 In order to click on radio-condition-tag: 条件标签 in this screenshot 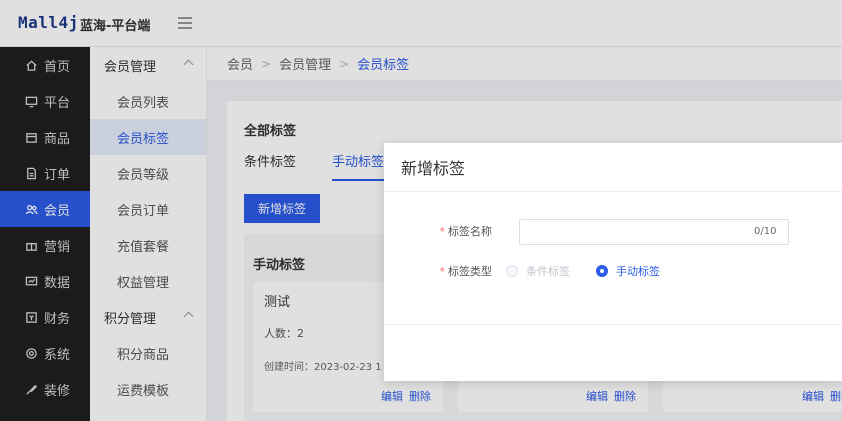, I will do `click(538, 271)`.